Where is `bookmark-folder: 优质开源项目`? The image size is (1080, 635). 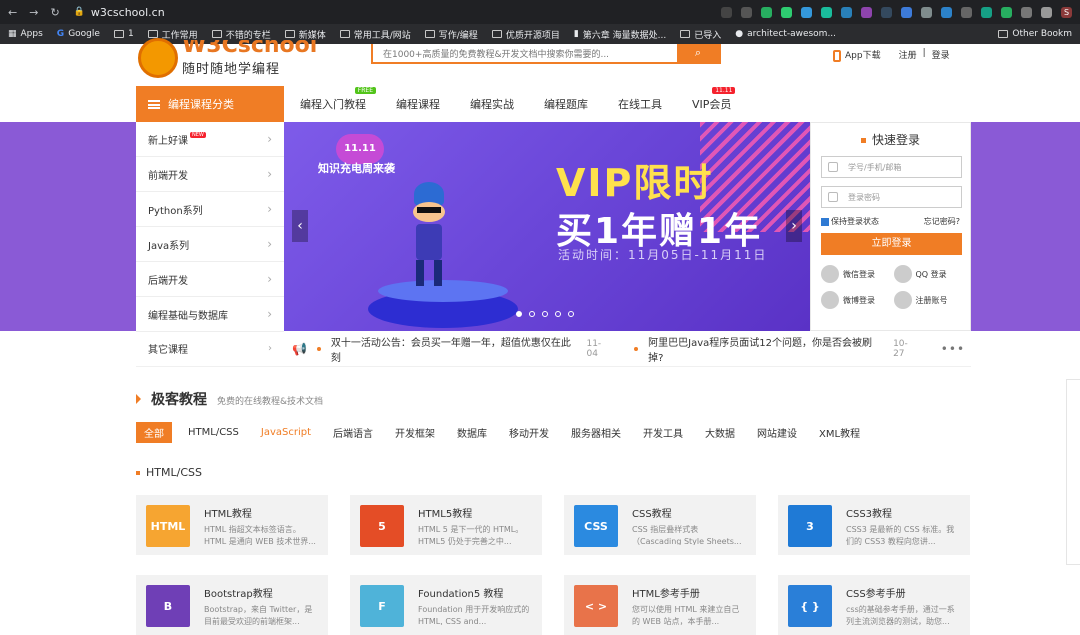 bookmark-folder: 优质开源项目 is located at coordinates (525, 34).